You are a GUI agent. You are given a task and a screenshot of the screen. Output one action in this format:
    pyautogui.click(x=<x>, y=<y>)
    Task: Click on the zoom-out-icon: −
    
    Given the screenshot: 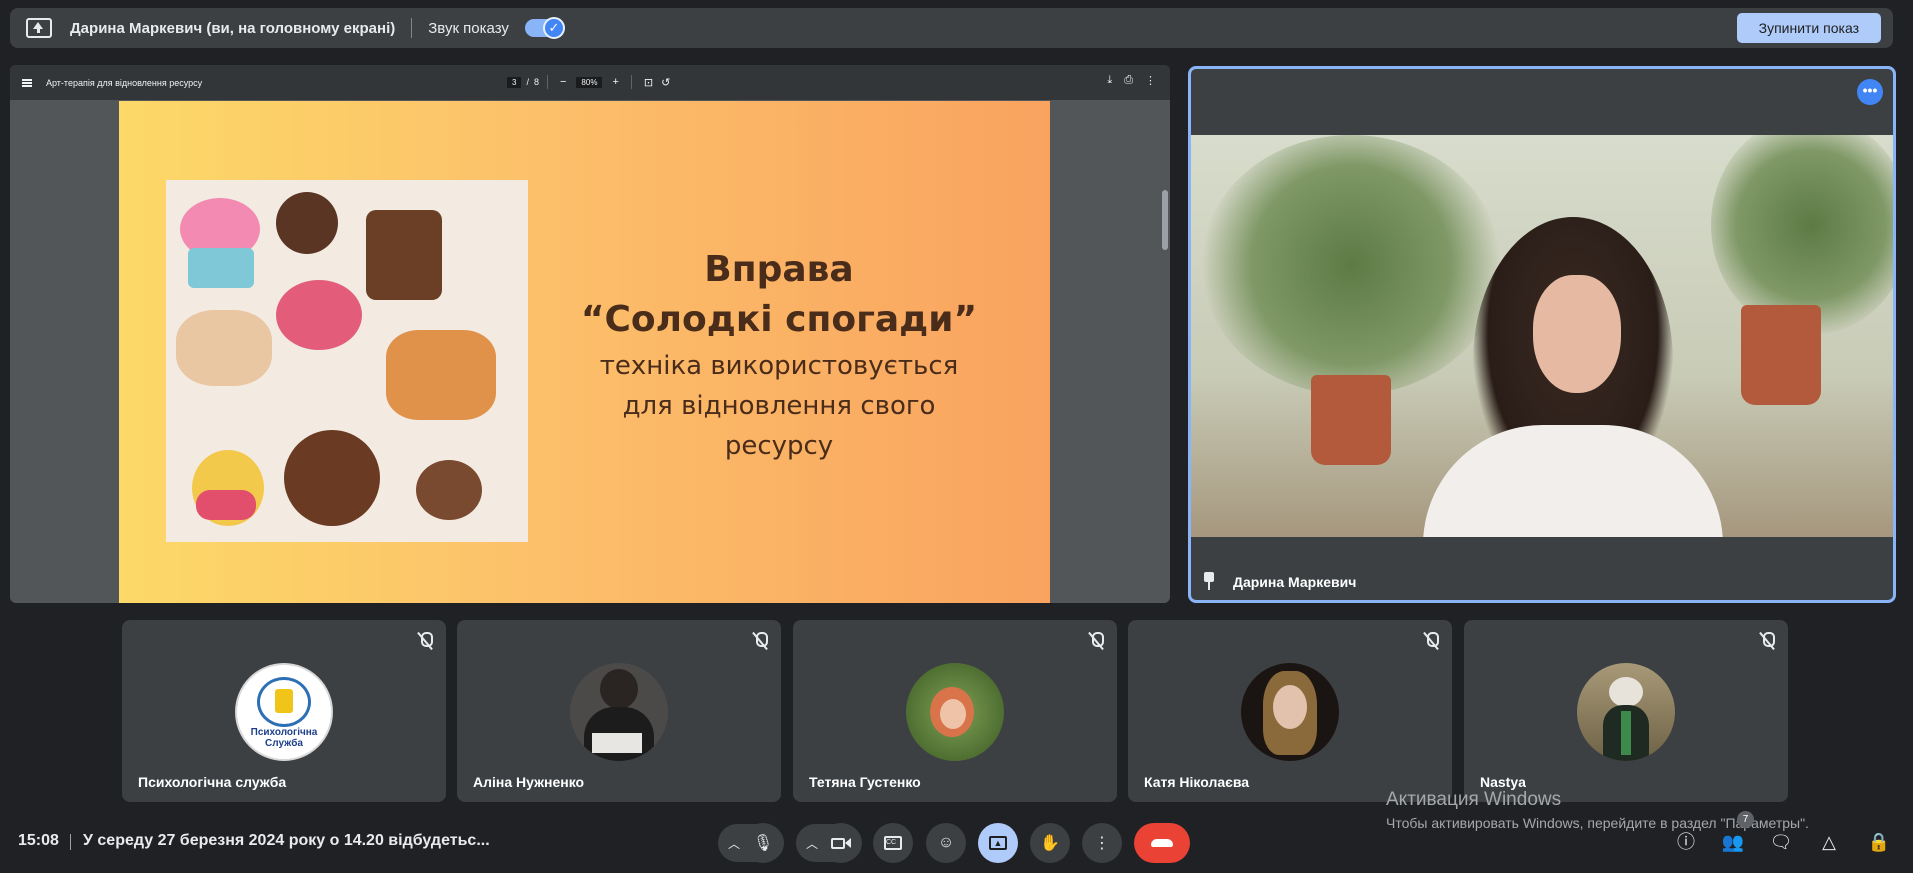 What is the action you would take?
    pyautogui.click(x=563, y=82)
    